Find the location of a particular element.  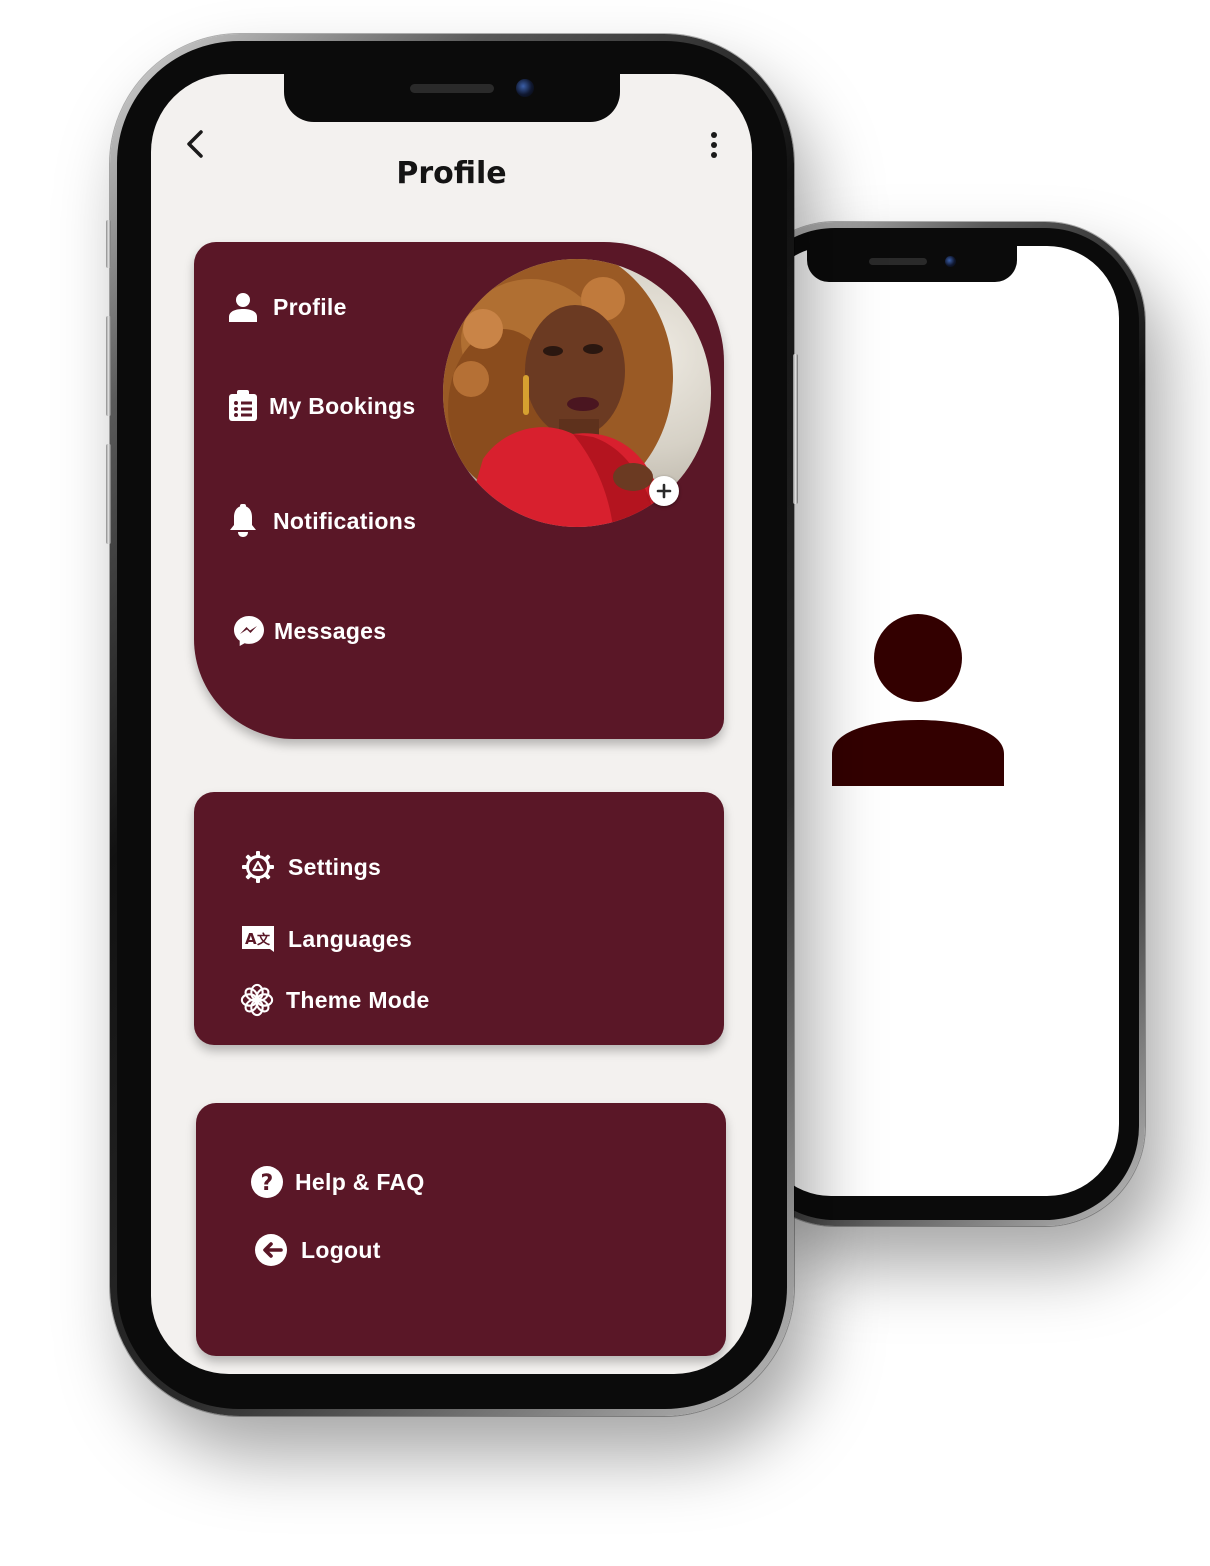

silent-switch is located at coordinates (108, 244).